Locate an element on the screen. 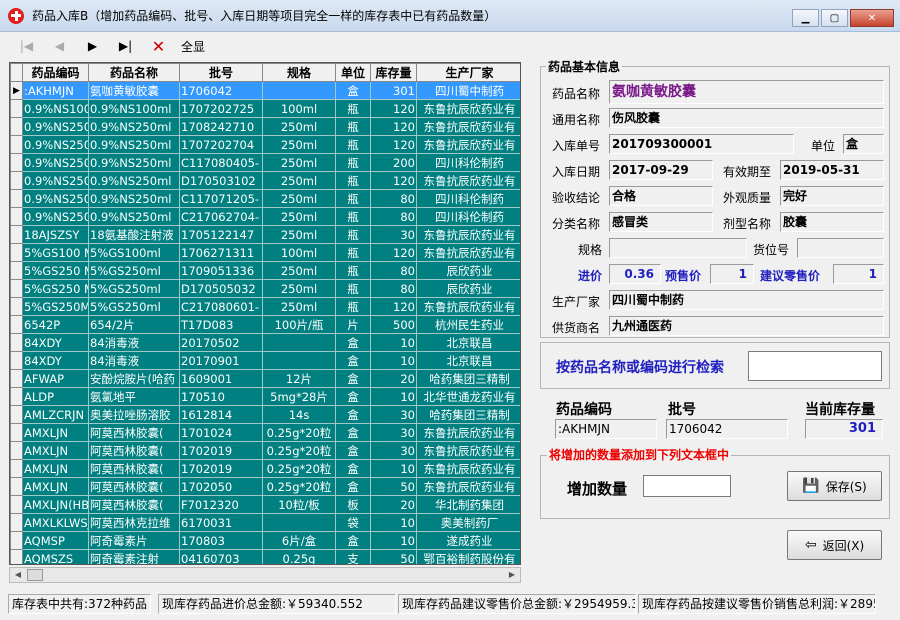 This screenshot has width=900, height=620. table-cell: 50 is located at coordinates (393, 556).